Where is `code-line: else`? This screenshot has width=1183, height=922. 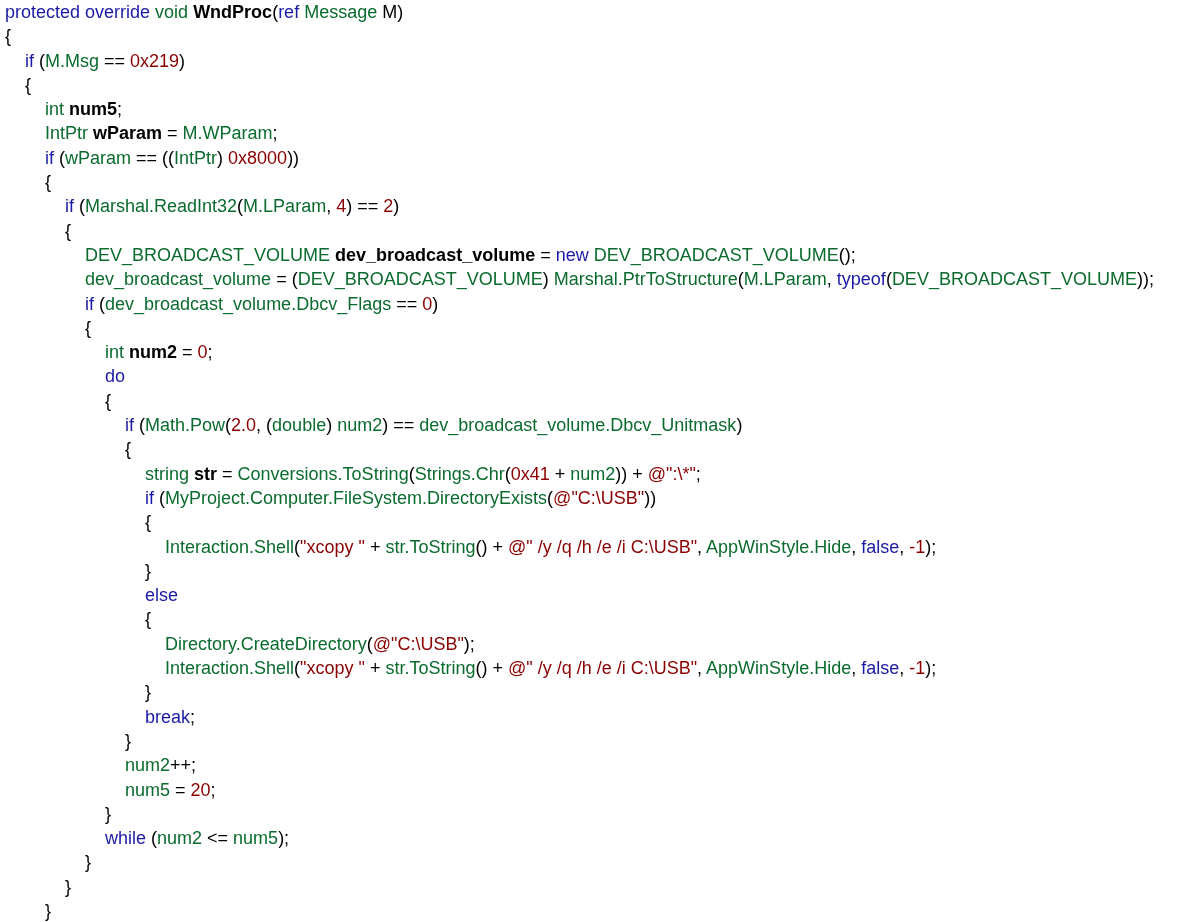
code-line: else is located at coordinates (162, 596).